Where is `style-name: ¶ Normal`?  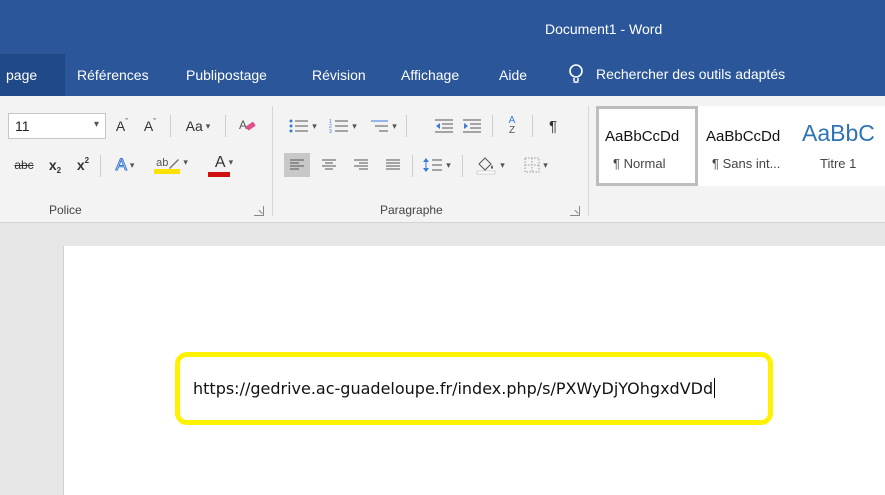 style-name: ¶ Normal is located at coordinates (639, 163).